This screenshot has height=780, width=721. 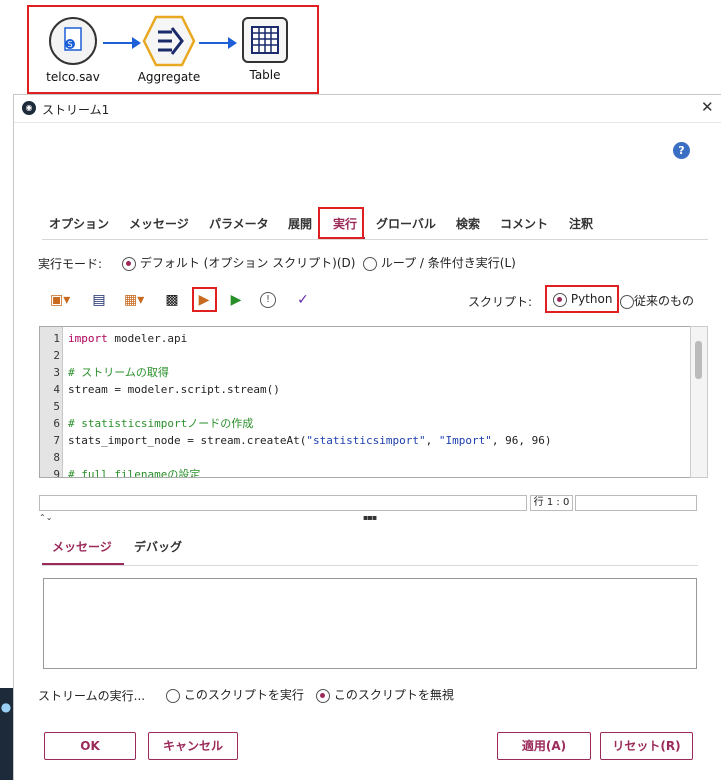 What do you see at coordinates (247, 263) in the screenshot?
I see `exec-mode-default-label: デフォルト (オプション スクリプト)(D)` at bounding box center [247, 263].